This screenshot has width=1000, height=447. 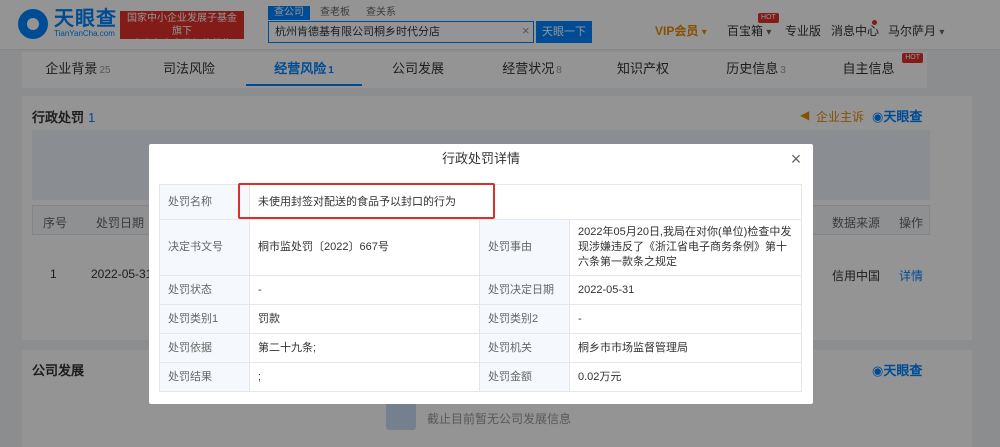 I want to click on modal-title: 行政处罚详情, so click(x=480, y=158).